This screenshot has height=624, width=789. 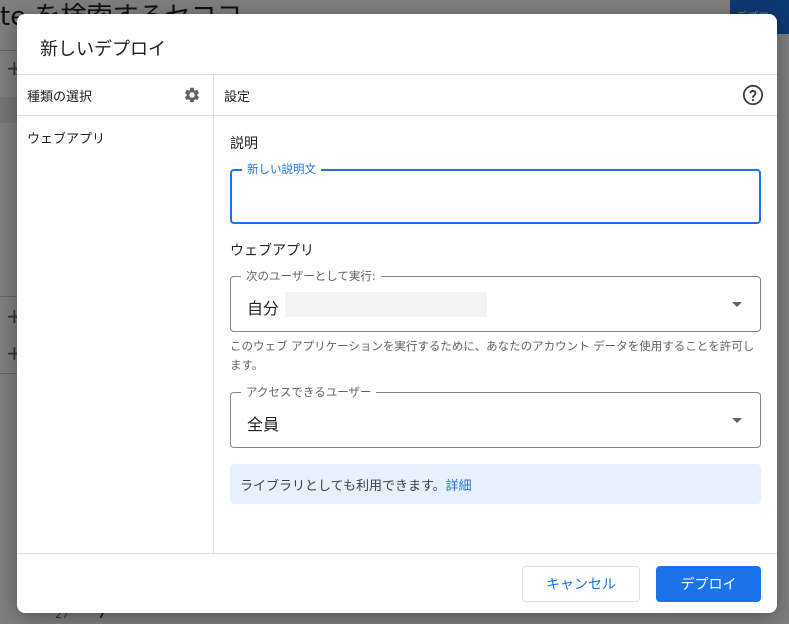 What do you see at coordinates (103, 49) in the screenshot?
I see `dialog-title: 新しいデプロイ` at bounding box center [103, 49].